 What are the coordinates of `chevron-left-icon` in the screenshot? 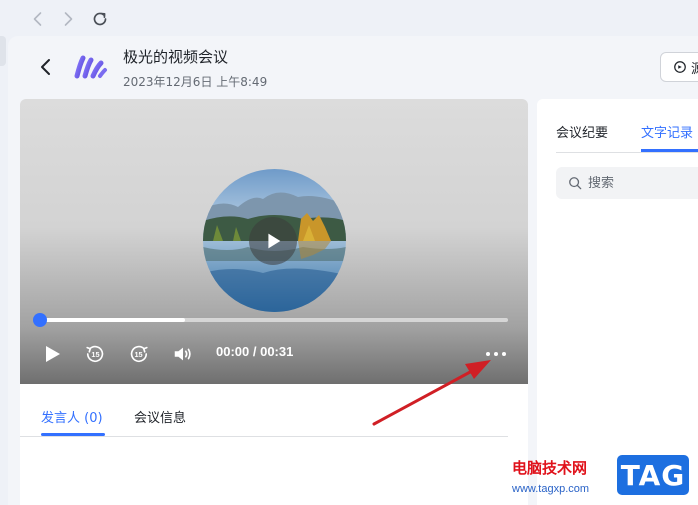 It's located at (45, 67).